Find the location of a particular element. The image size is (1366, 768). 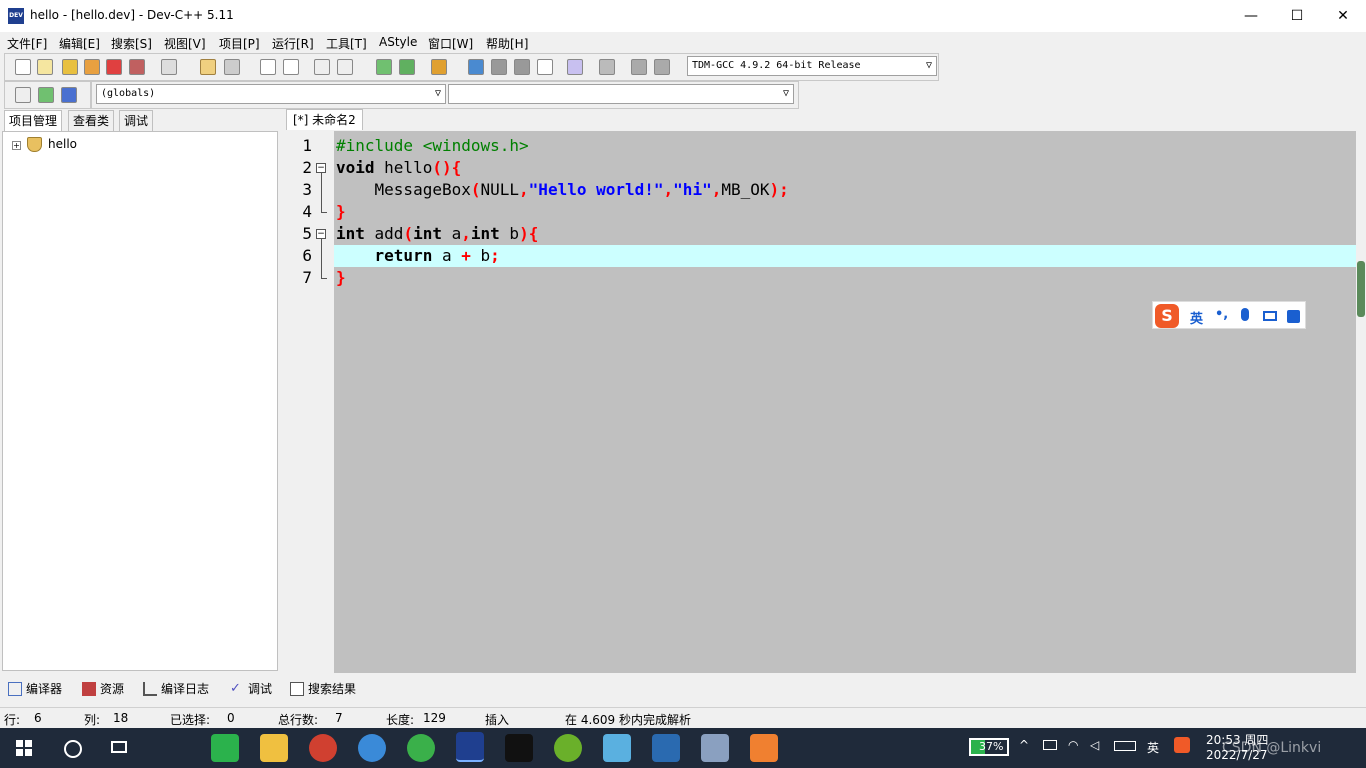

control-panel-icon is located at coordinates (715, 748).